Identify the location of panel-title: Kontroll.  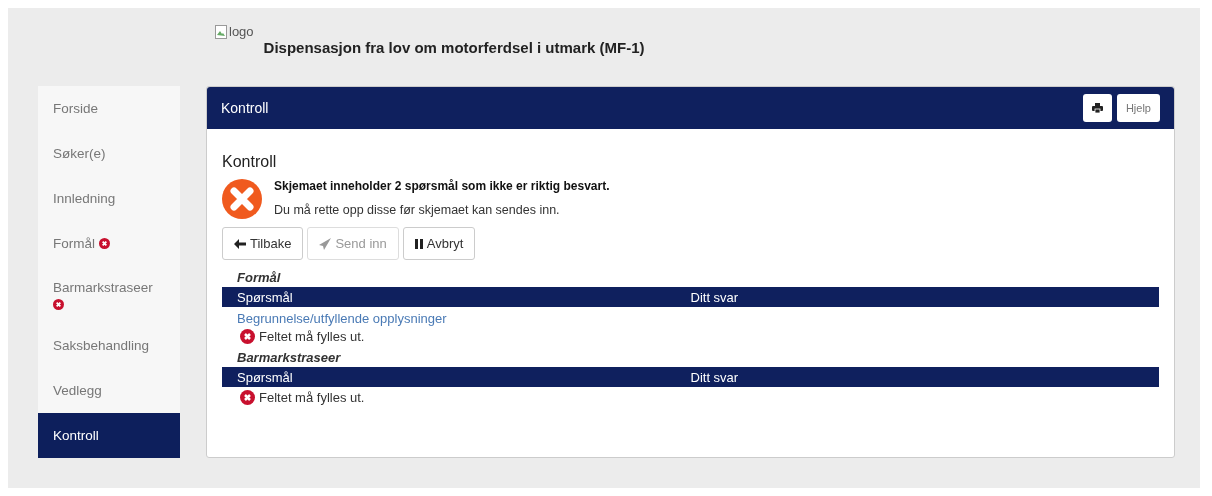
(245, 108).